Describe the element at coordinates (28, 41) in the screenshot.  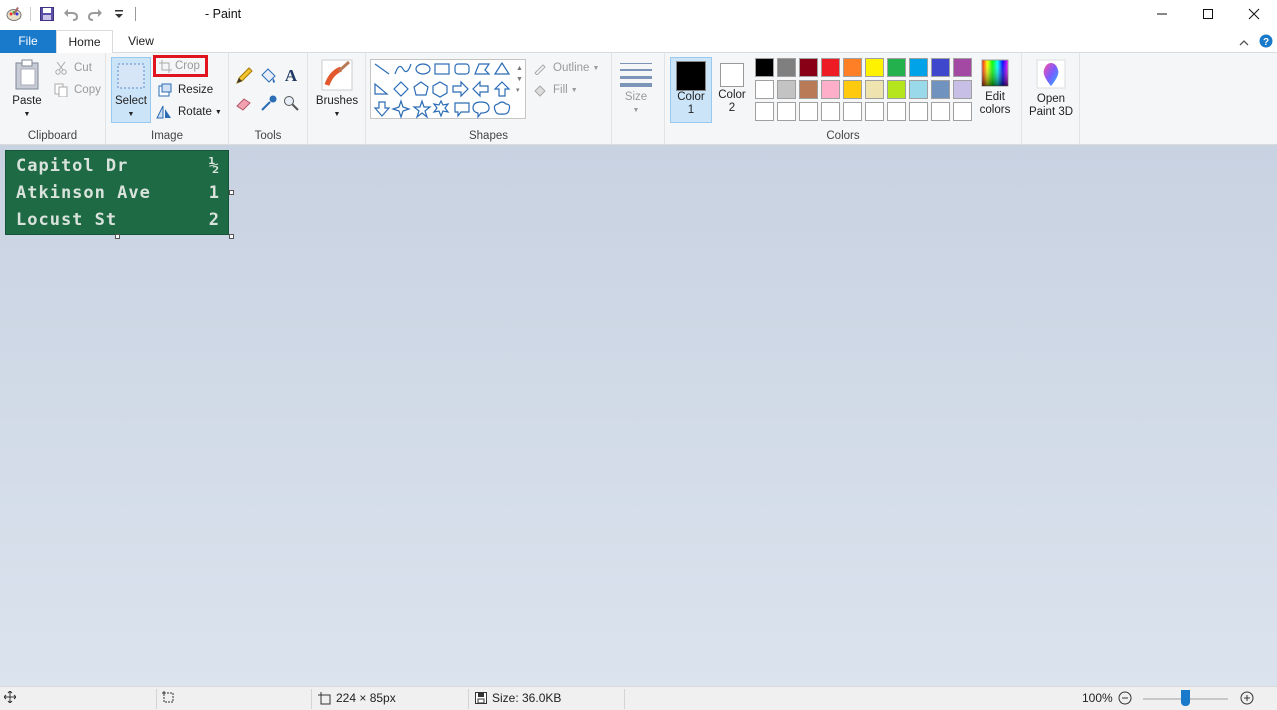
I see `tab-file: File` at that location.